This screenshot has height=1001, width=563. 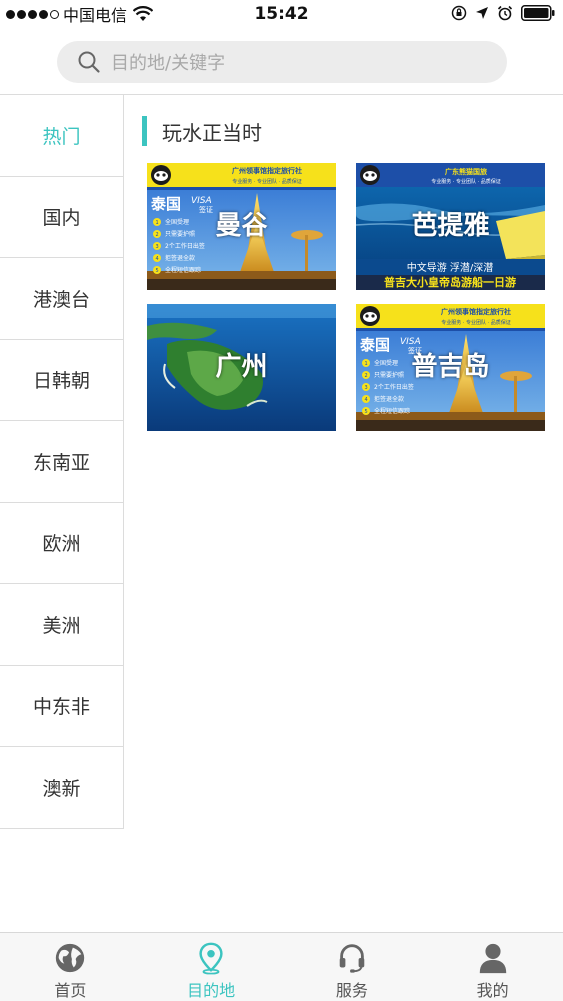 I want to click on tab-destinations: 目的地, so click(x=211, y=967).